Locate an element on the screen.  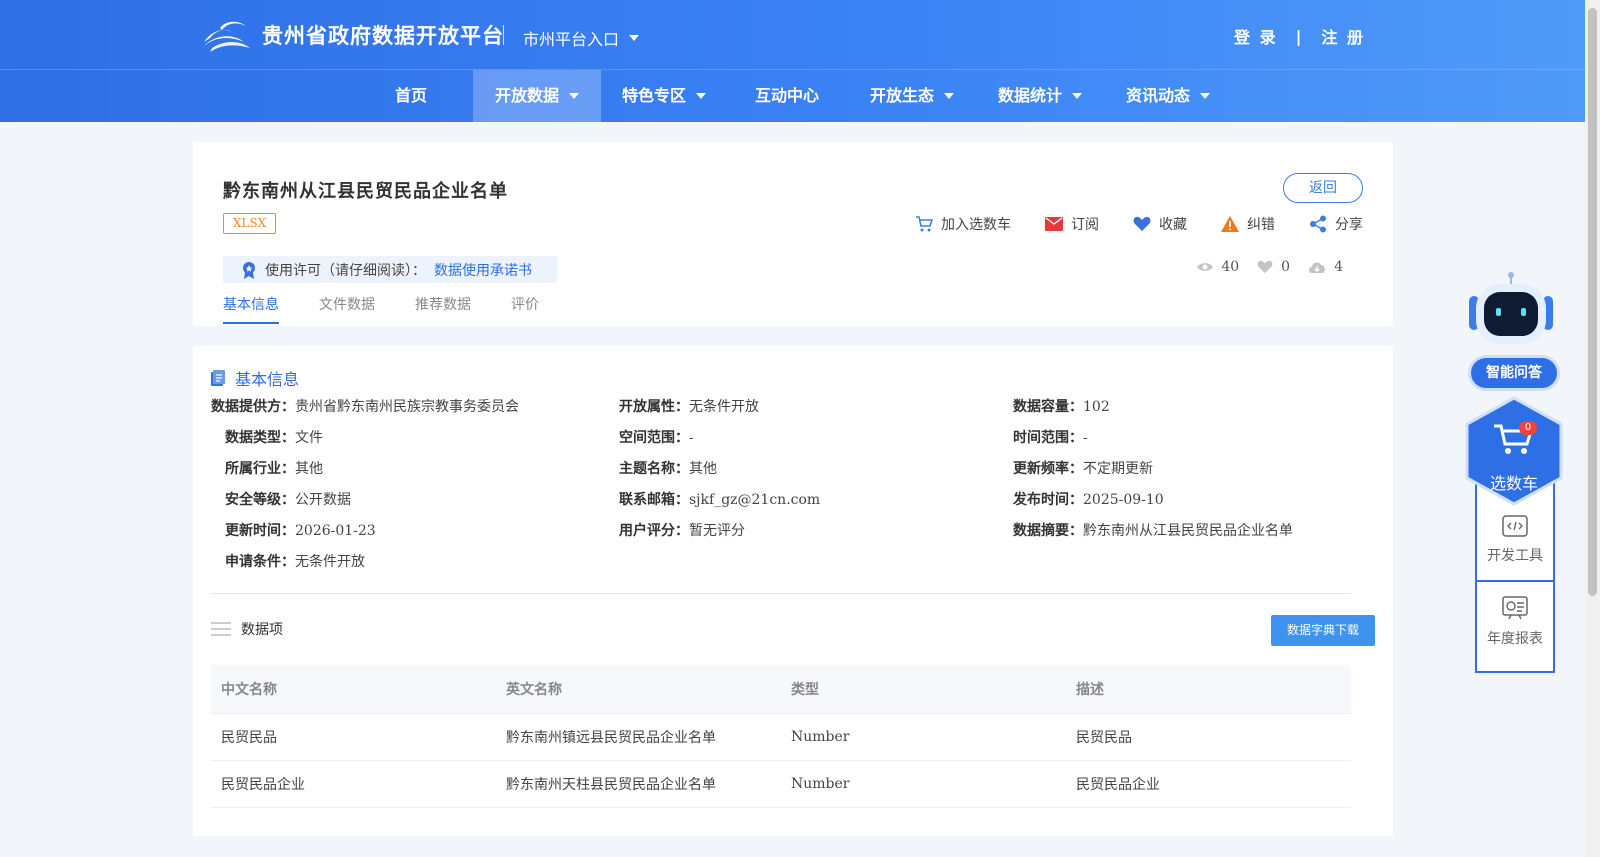
info-item-contact-email: 联系邮箱：sjkf_gz@21cn.com is located at coordinates (719, 499).